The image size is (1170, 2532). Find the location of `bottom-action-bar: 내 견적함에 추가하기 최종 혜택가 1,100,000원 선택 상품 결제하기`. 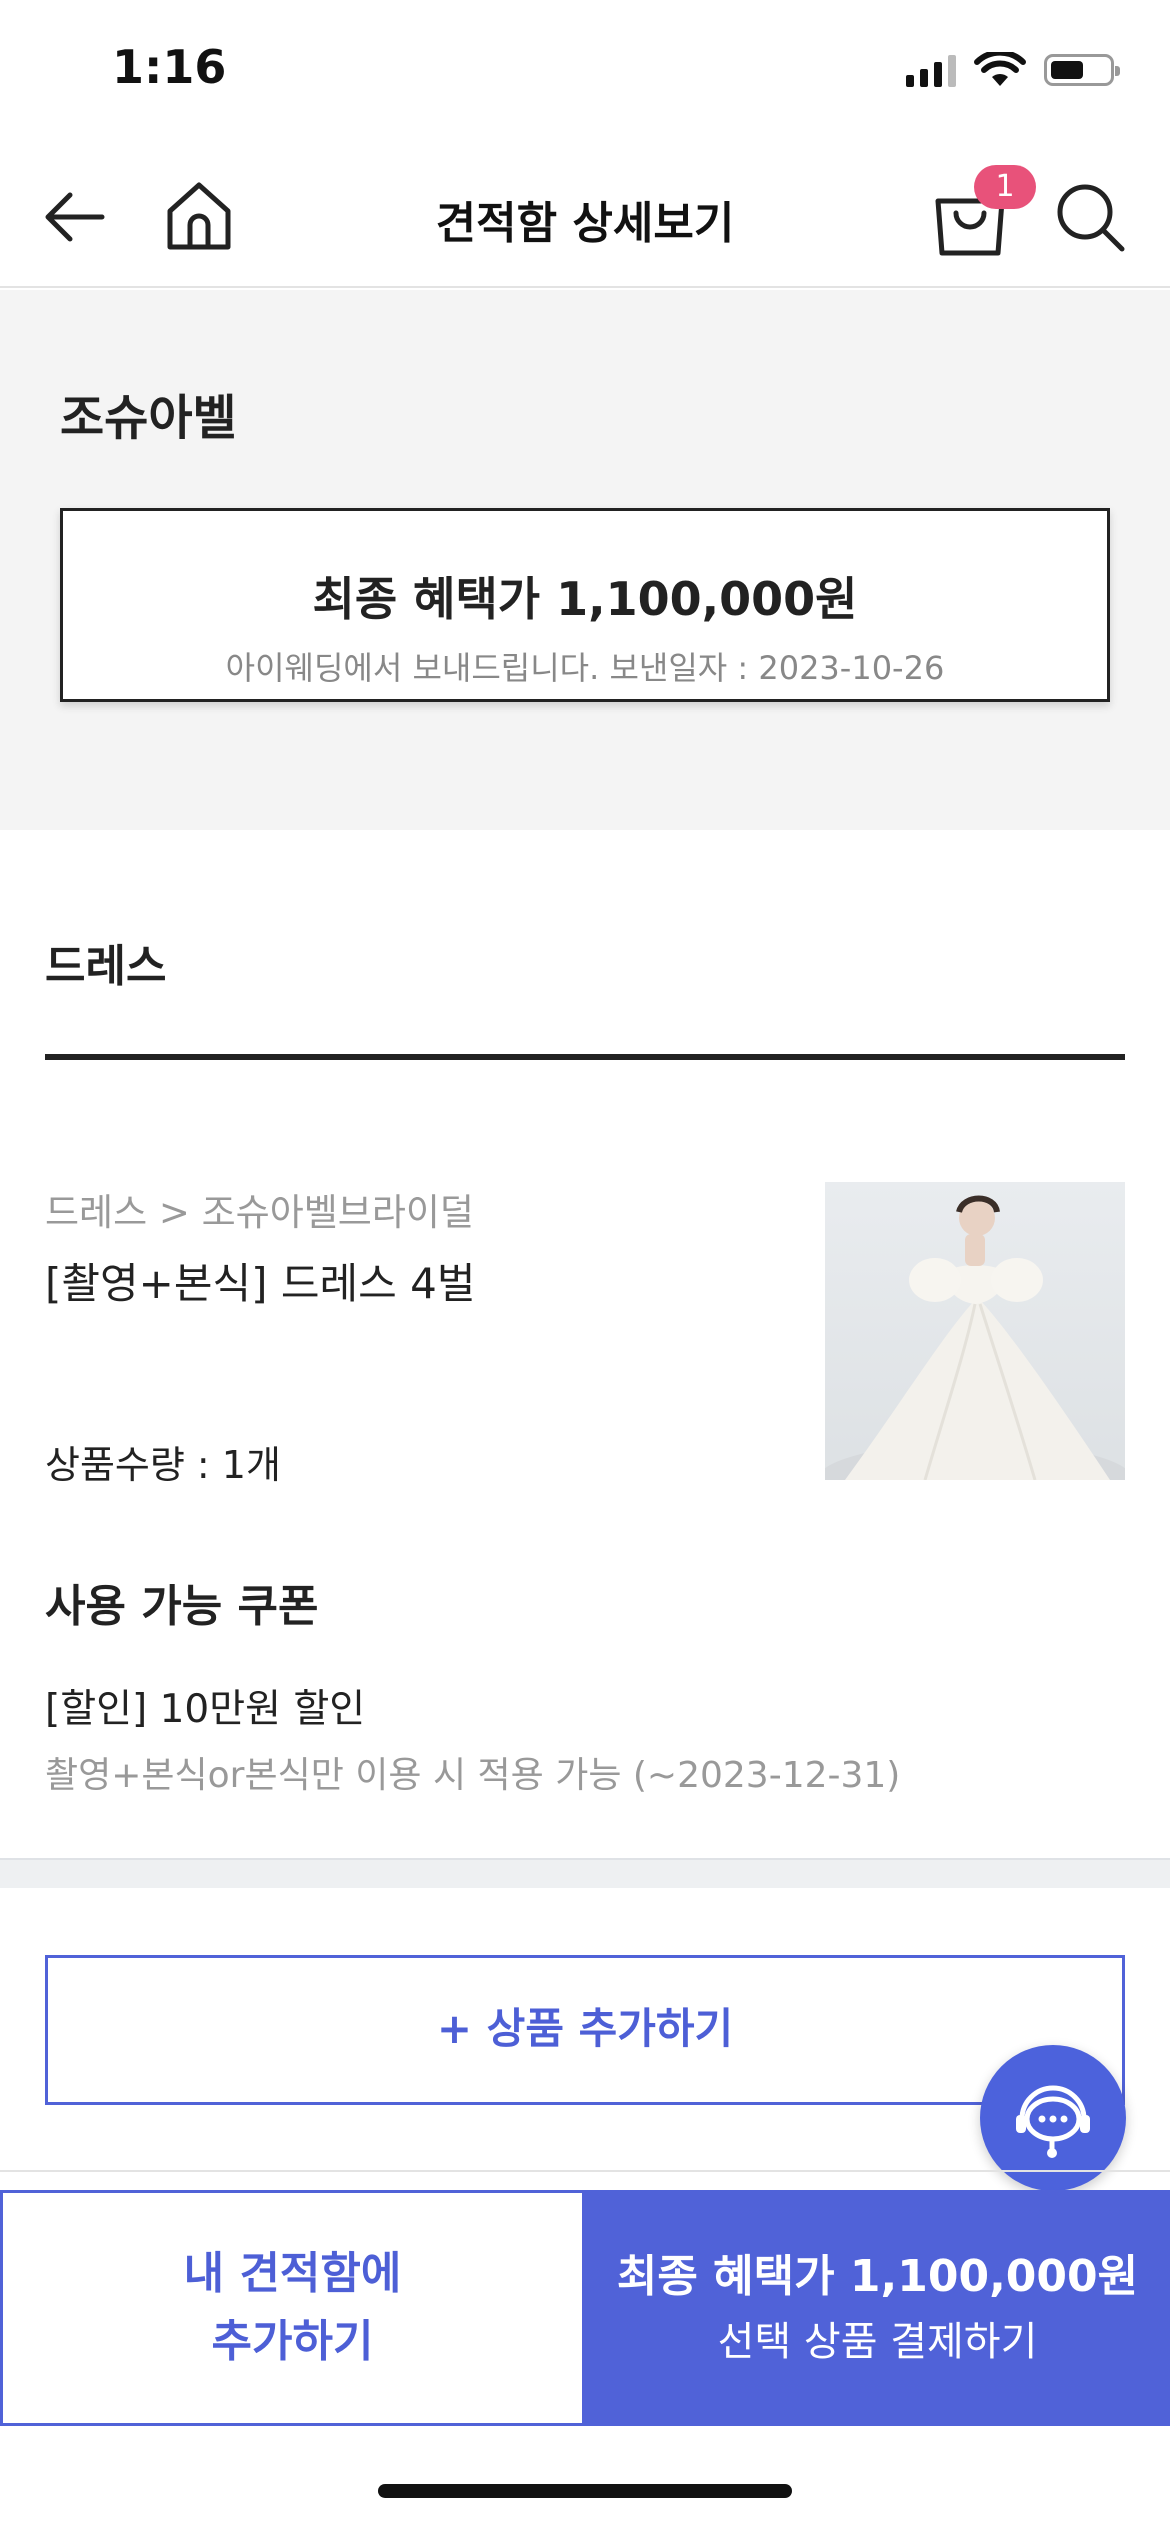

bottom-action-bar: 내 견적함에 추가하기 최종 혜택가 1,100,000원 선택 상품 결제하기 is located at coordinates (585, 2308).